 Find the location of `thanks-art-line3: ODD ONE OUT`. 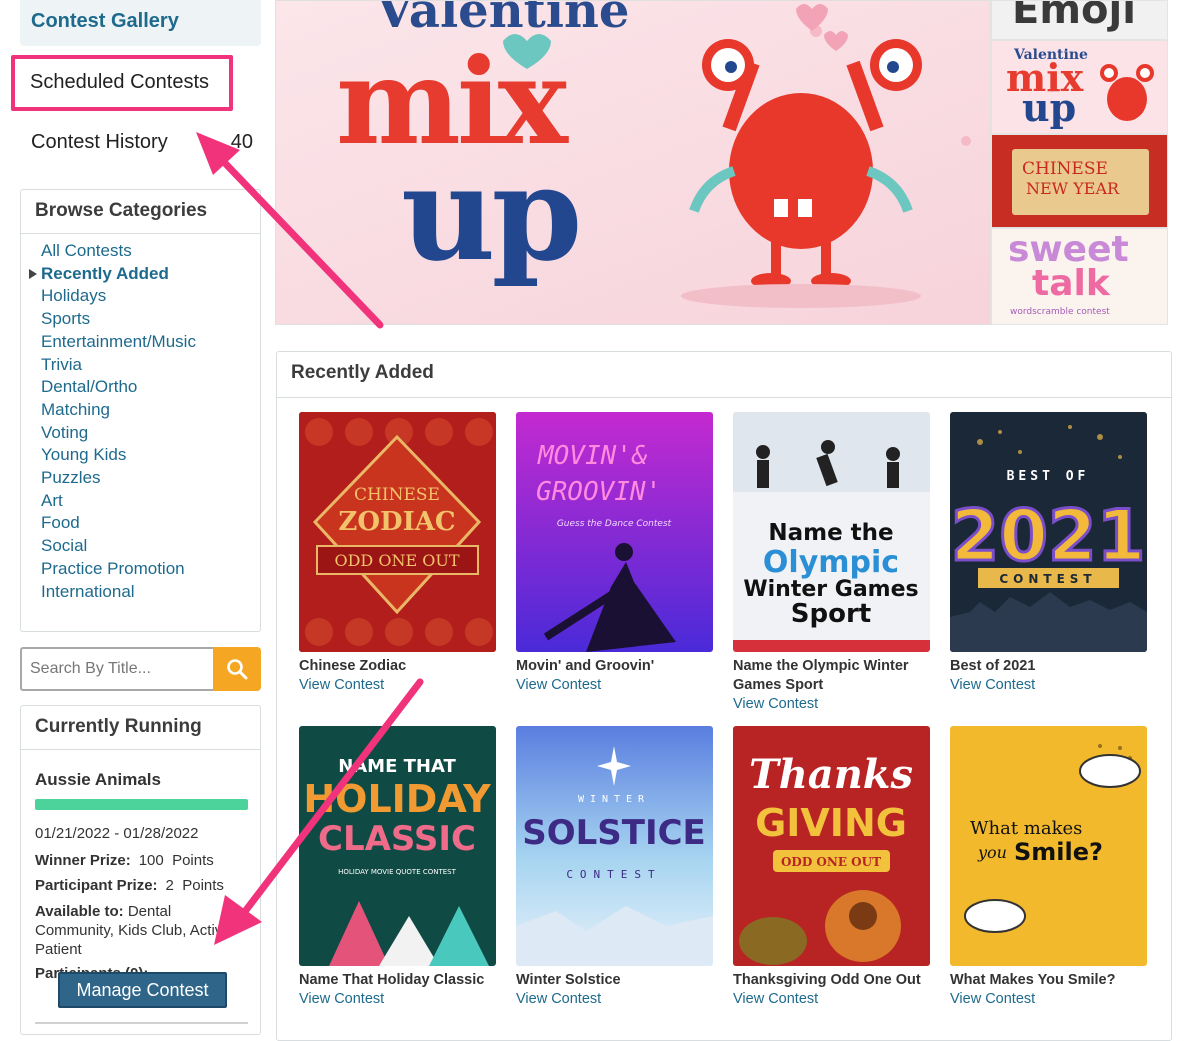

thanks-art-line3: ODD ONE OUT is located at coordinates (831, 862).